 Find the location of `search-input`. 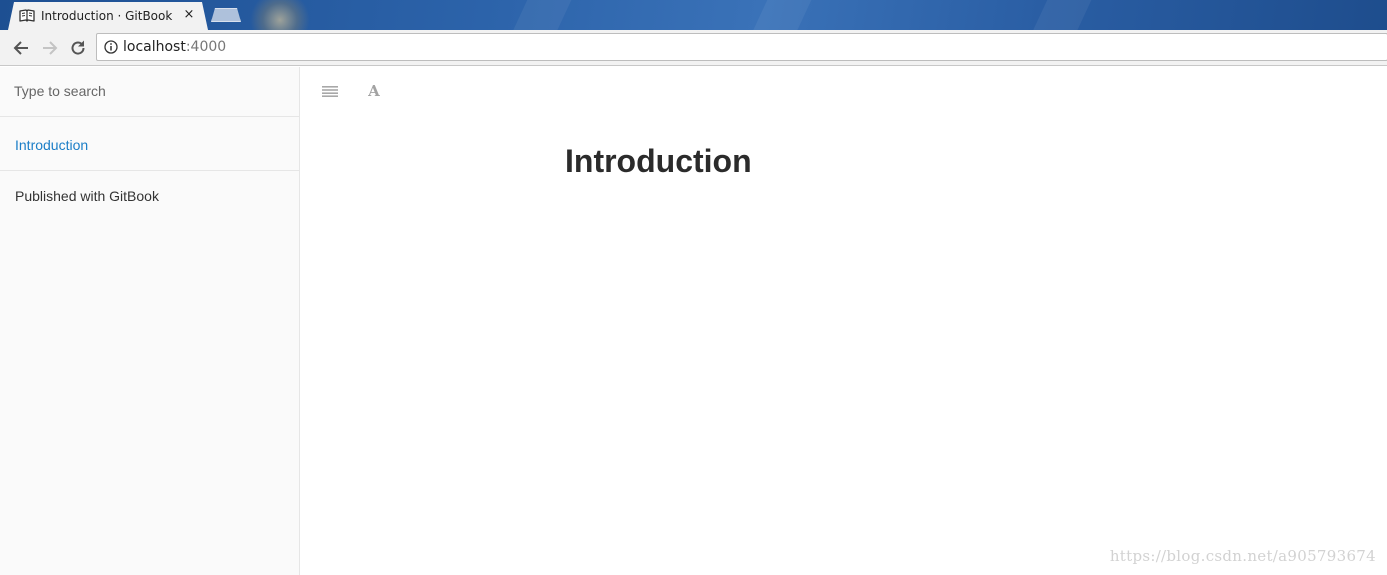

search-input is located at coordinates (149, 91).